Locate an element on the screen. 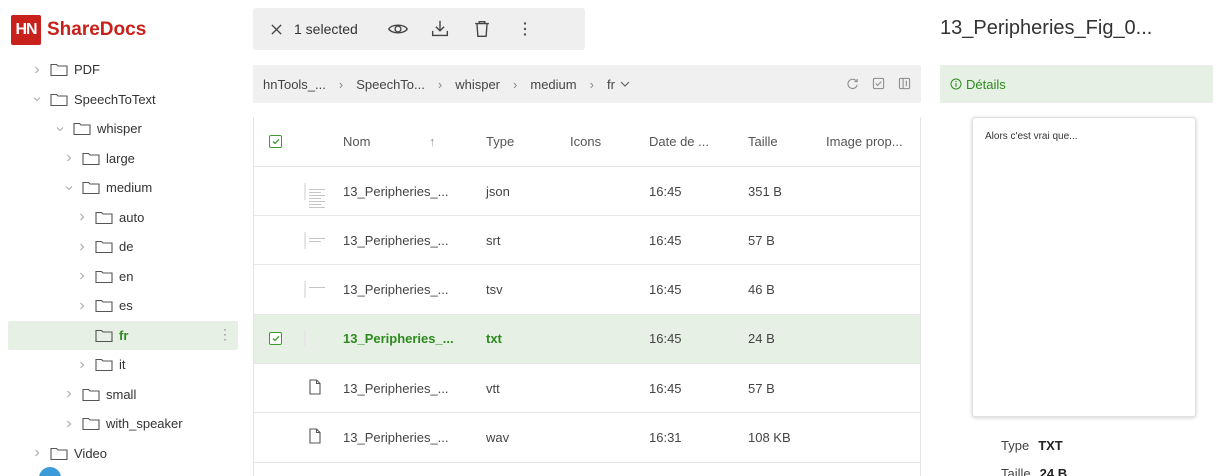 This screenshot has height=476, width=1213. file-type: wav is located at coordinates (498, 437).